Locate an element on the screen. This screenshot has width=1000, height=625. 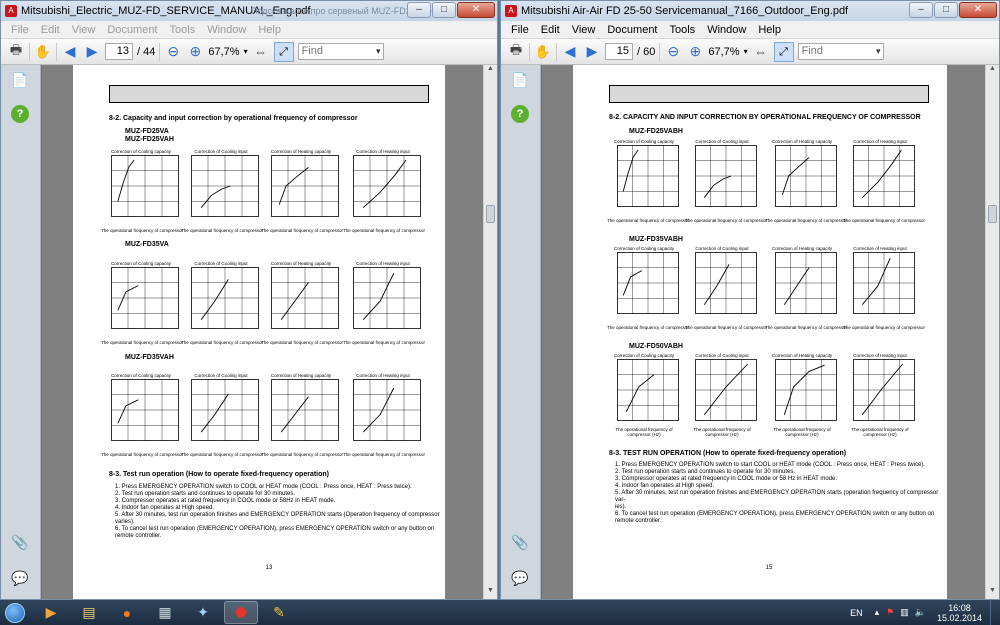
language-indicator: EN is located at coordinates (856, 613).